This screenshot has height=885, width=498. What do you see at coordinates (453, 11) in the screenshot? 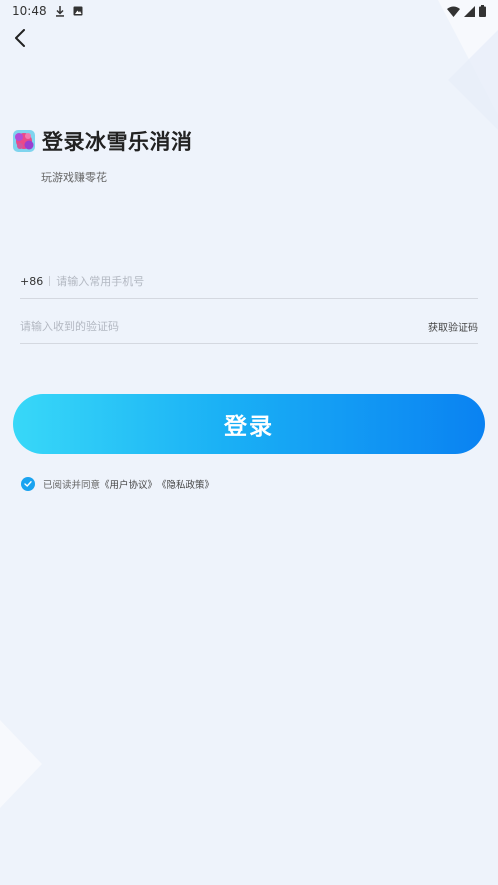
I see `wifi-icon` at bounding box center [453, 11].